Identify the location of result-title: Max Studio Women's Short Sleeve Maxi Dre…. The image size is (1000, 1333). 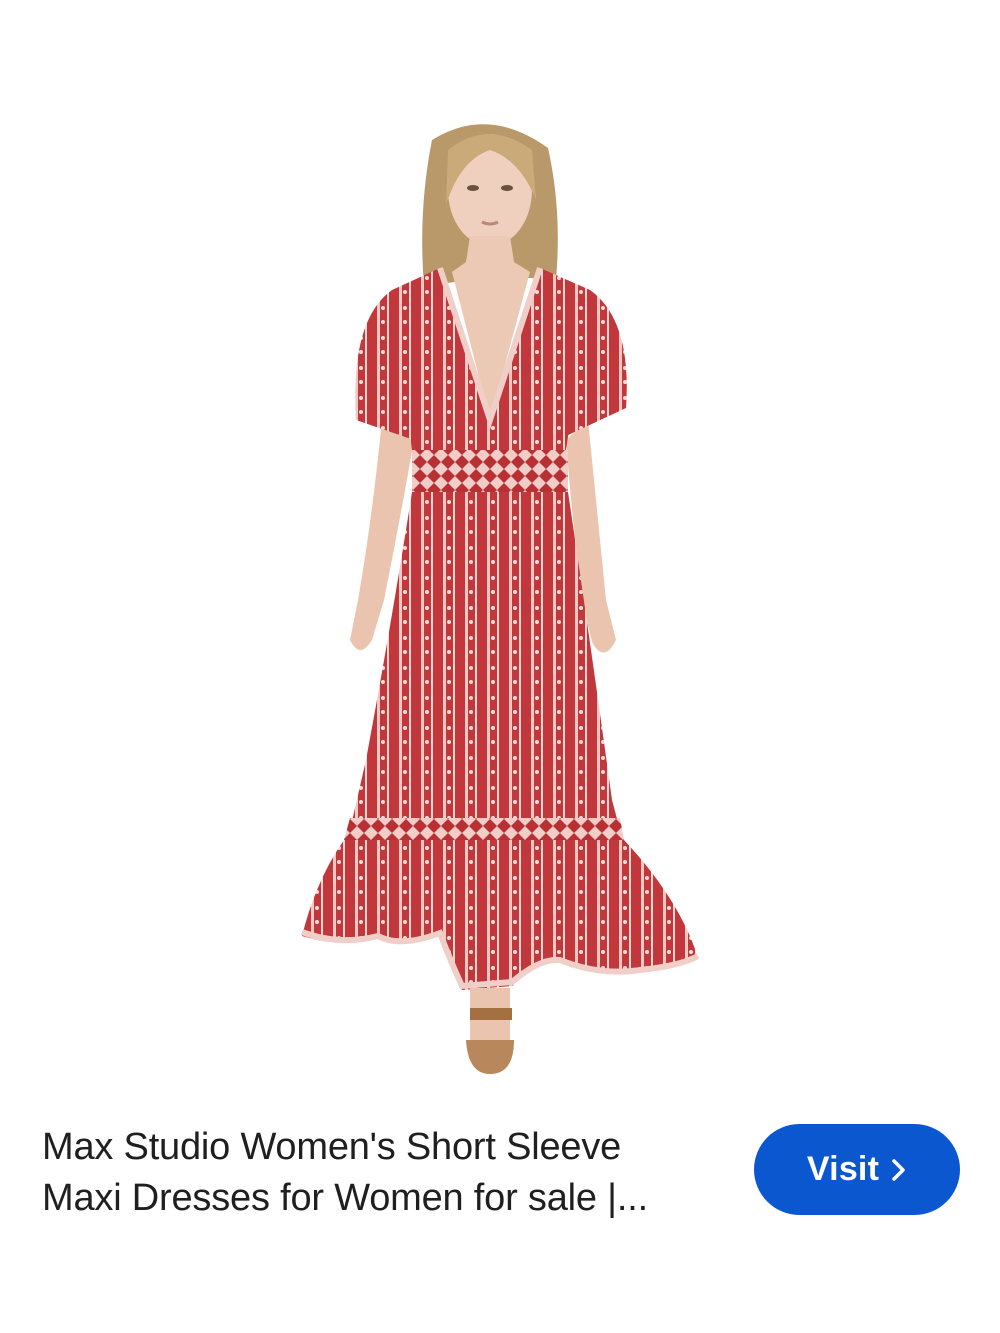
(387, 1173).